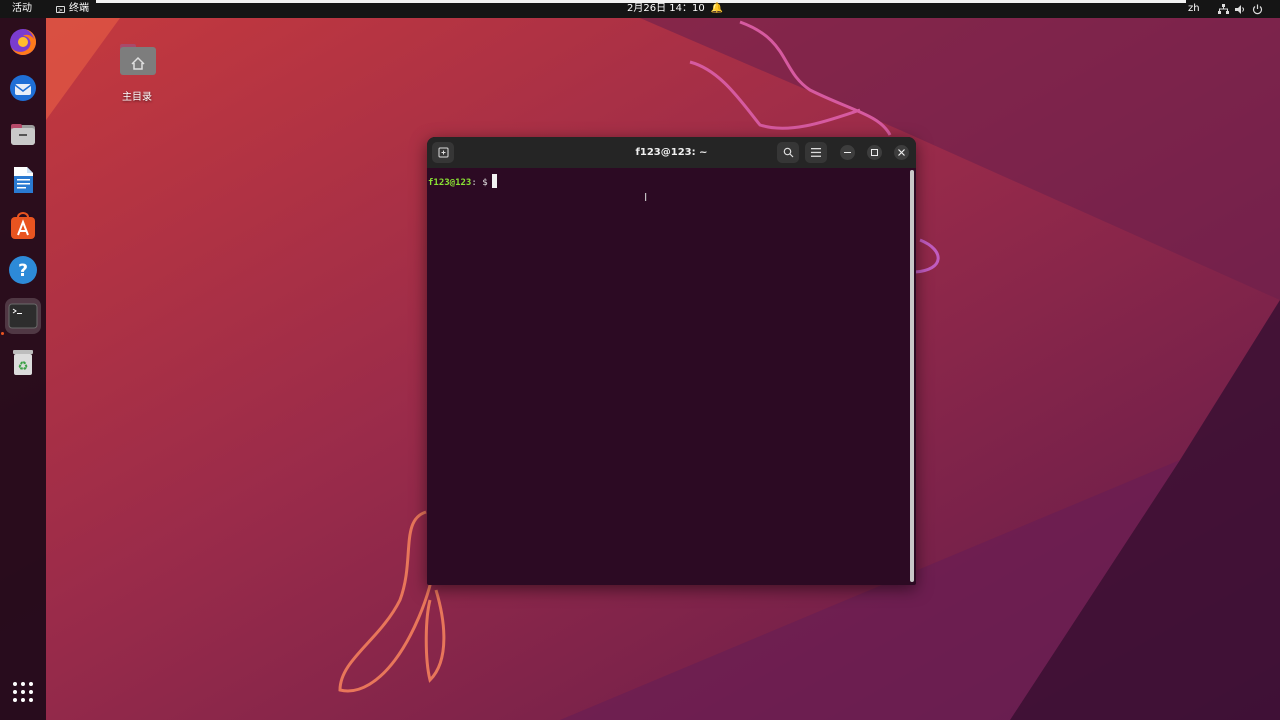  I want to click on minimize-button, so click(847, 152).